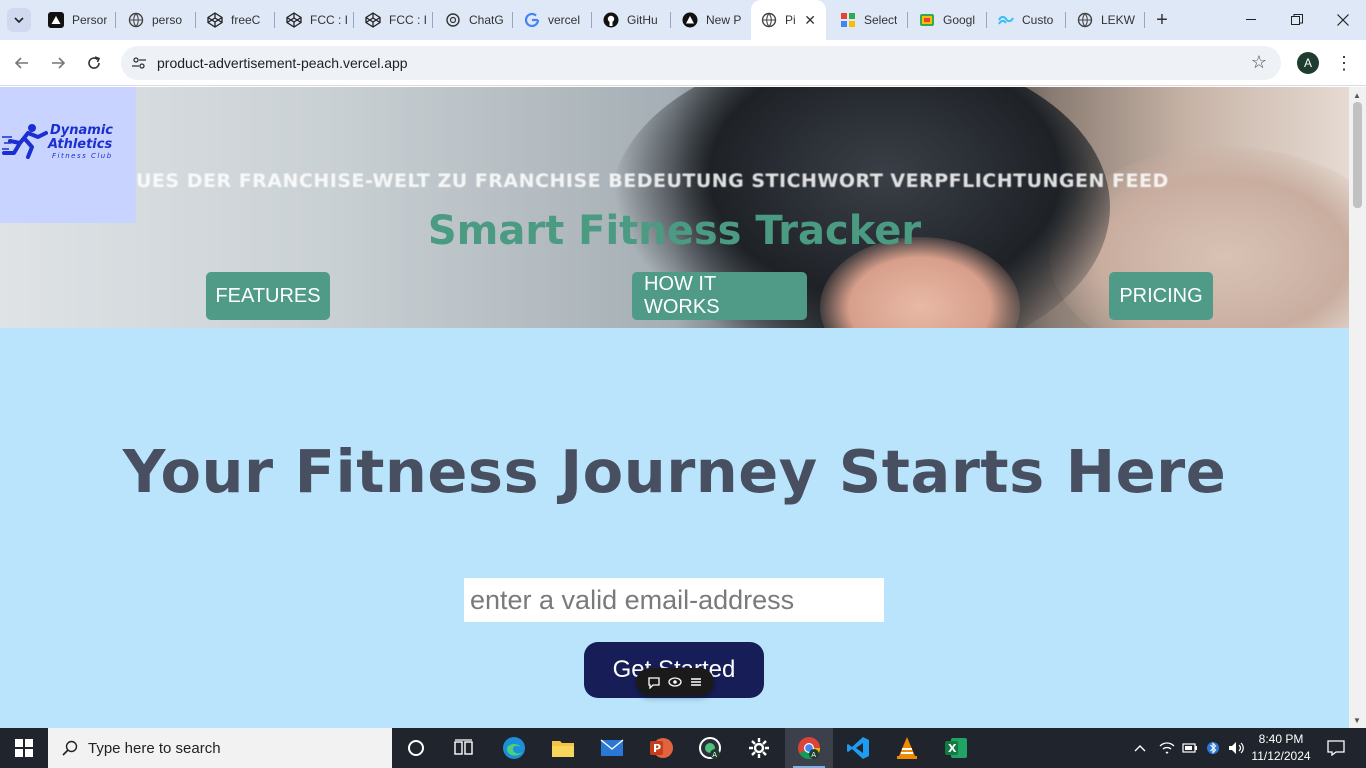 The height and width of the screenshot is (768, 1366). I want to click on taskbar-clock: 8:40 PM 11/12/2024, so click(1281, 748).